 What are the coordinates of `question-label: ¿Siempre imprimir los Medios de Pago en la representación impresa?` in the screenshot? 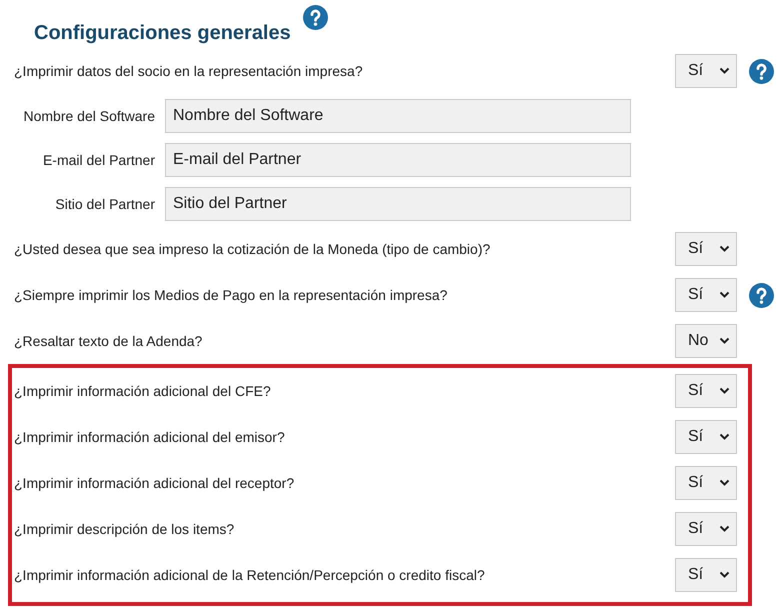 It's located at (231, 295).